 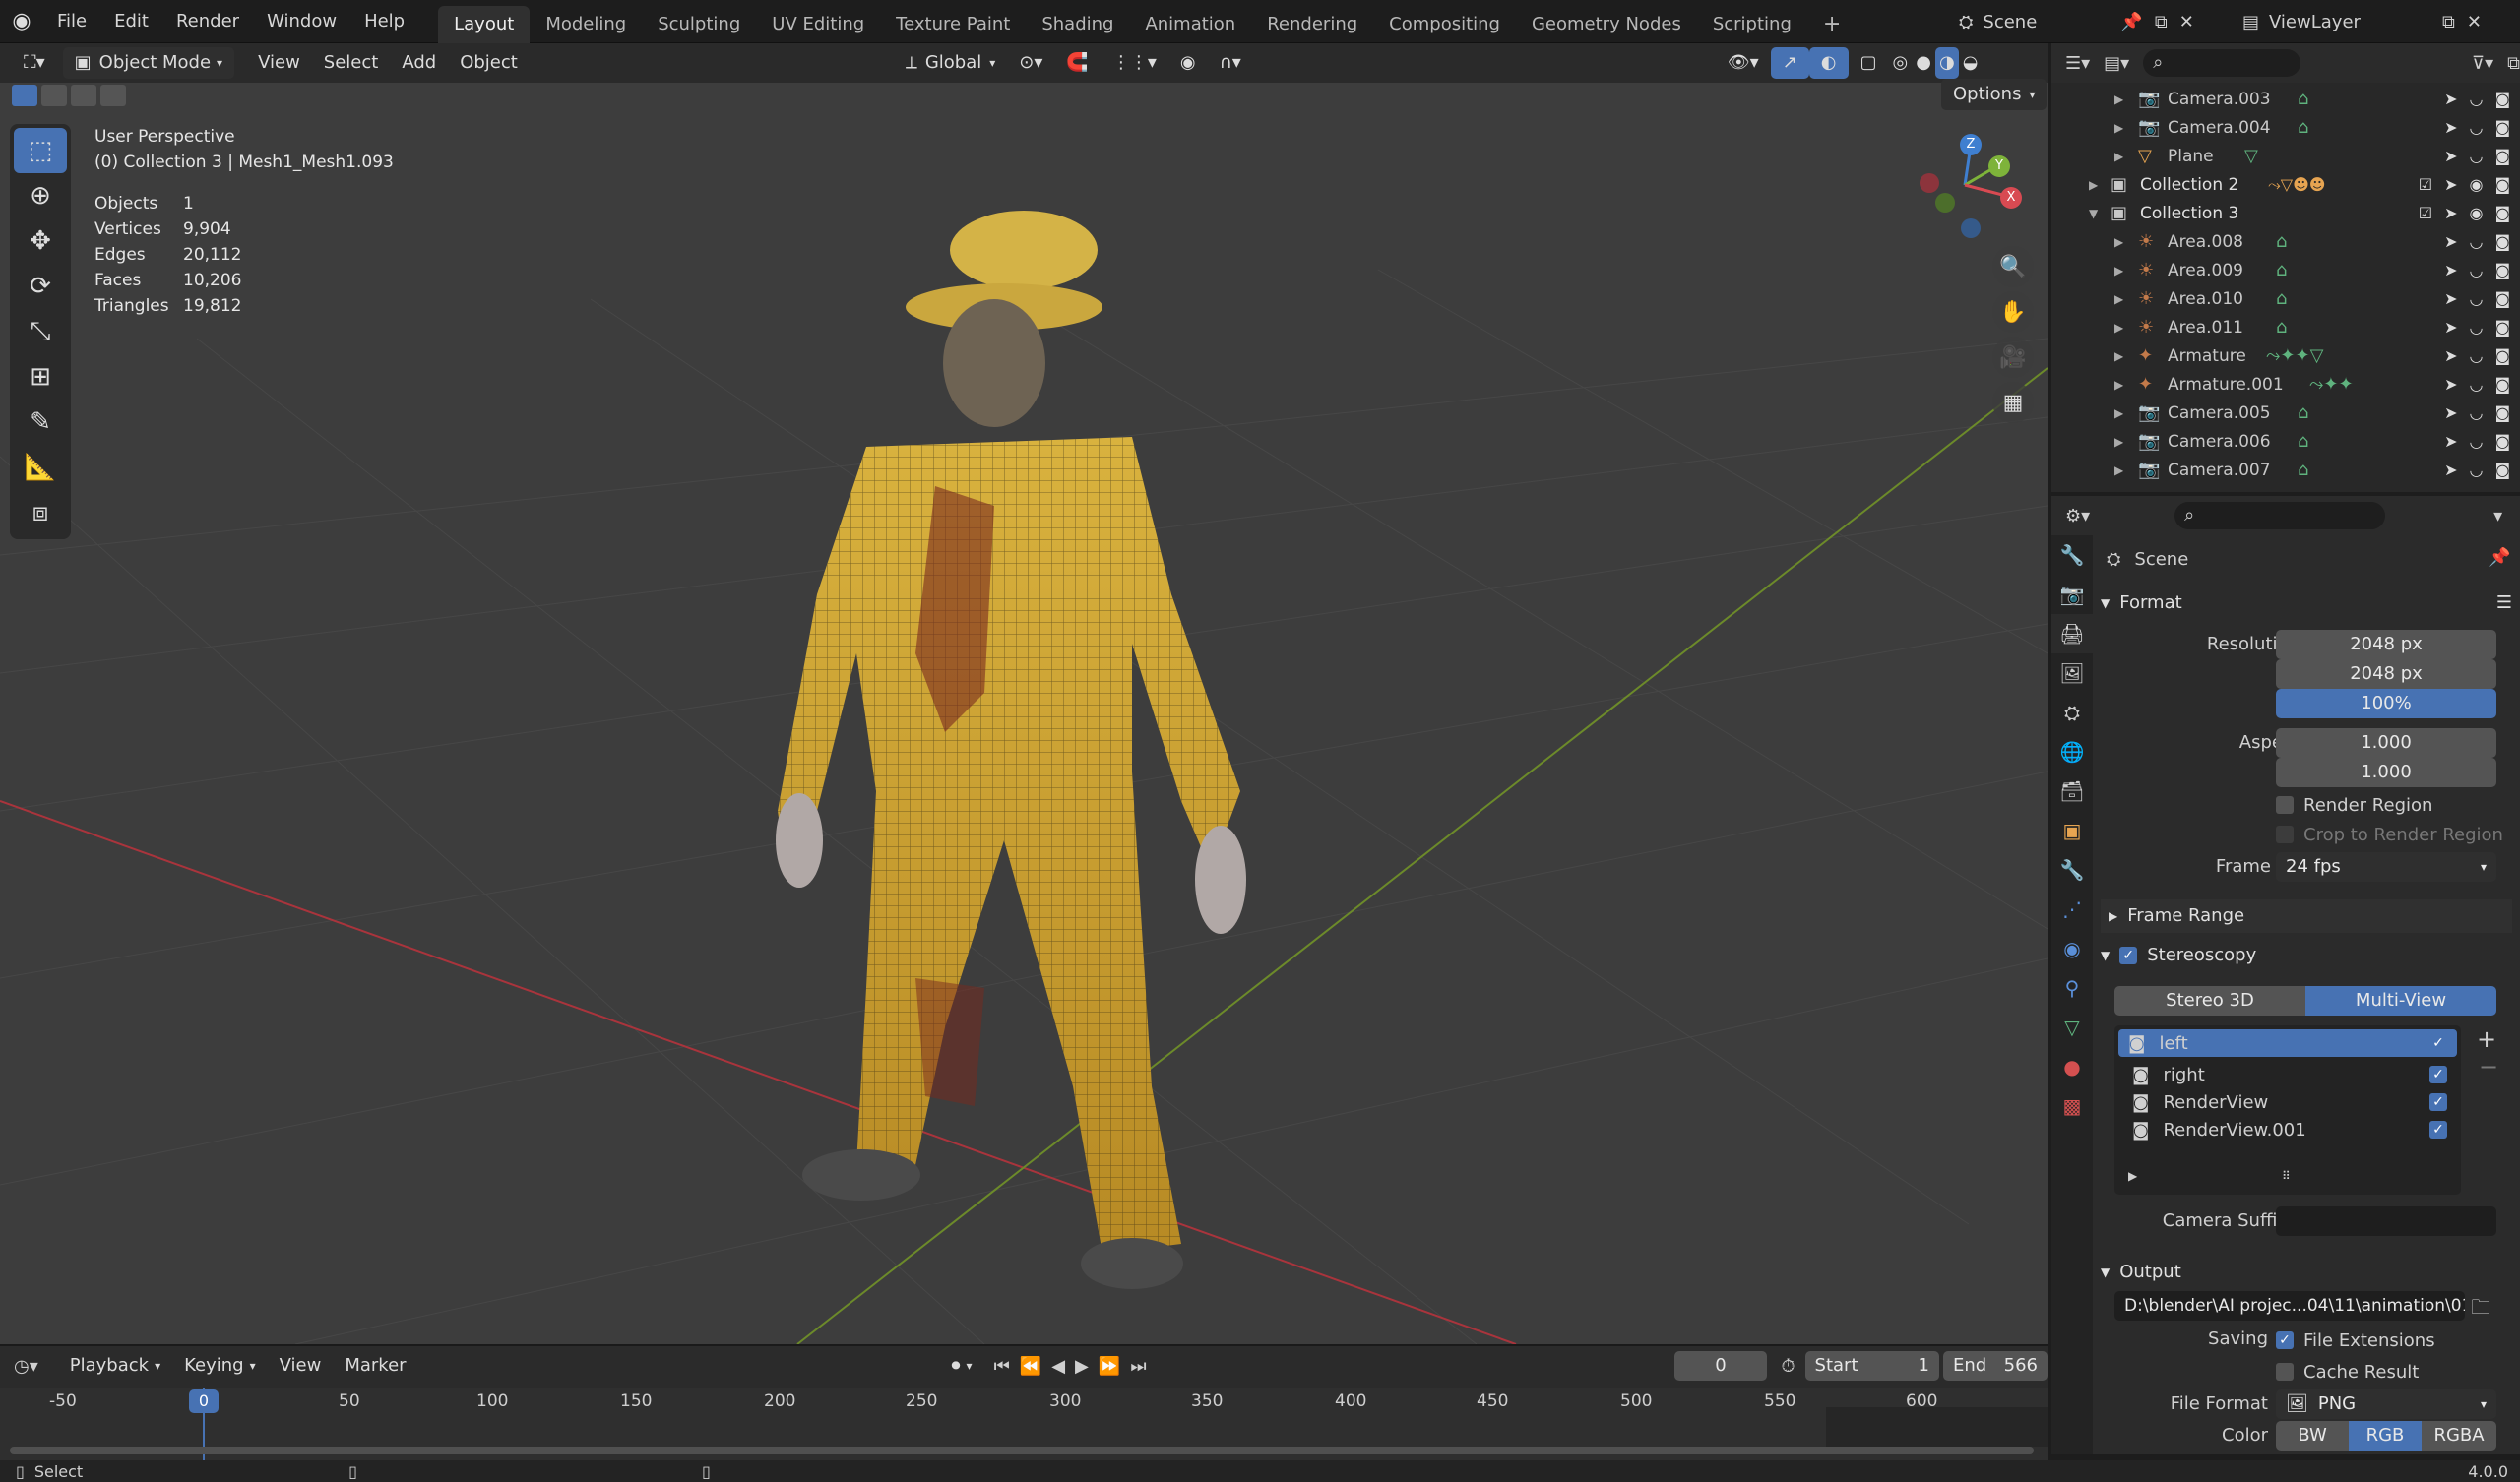 What do you see at coordinates (83, 95) in the screenshot?
I see `select-subtract-icon` at bounding box center [83, 95].